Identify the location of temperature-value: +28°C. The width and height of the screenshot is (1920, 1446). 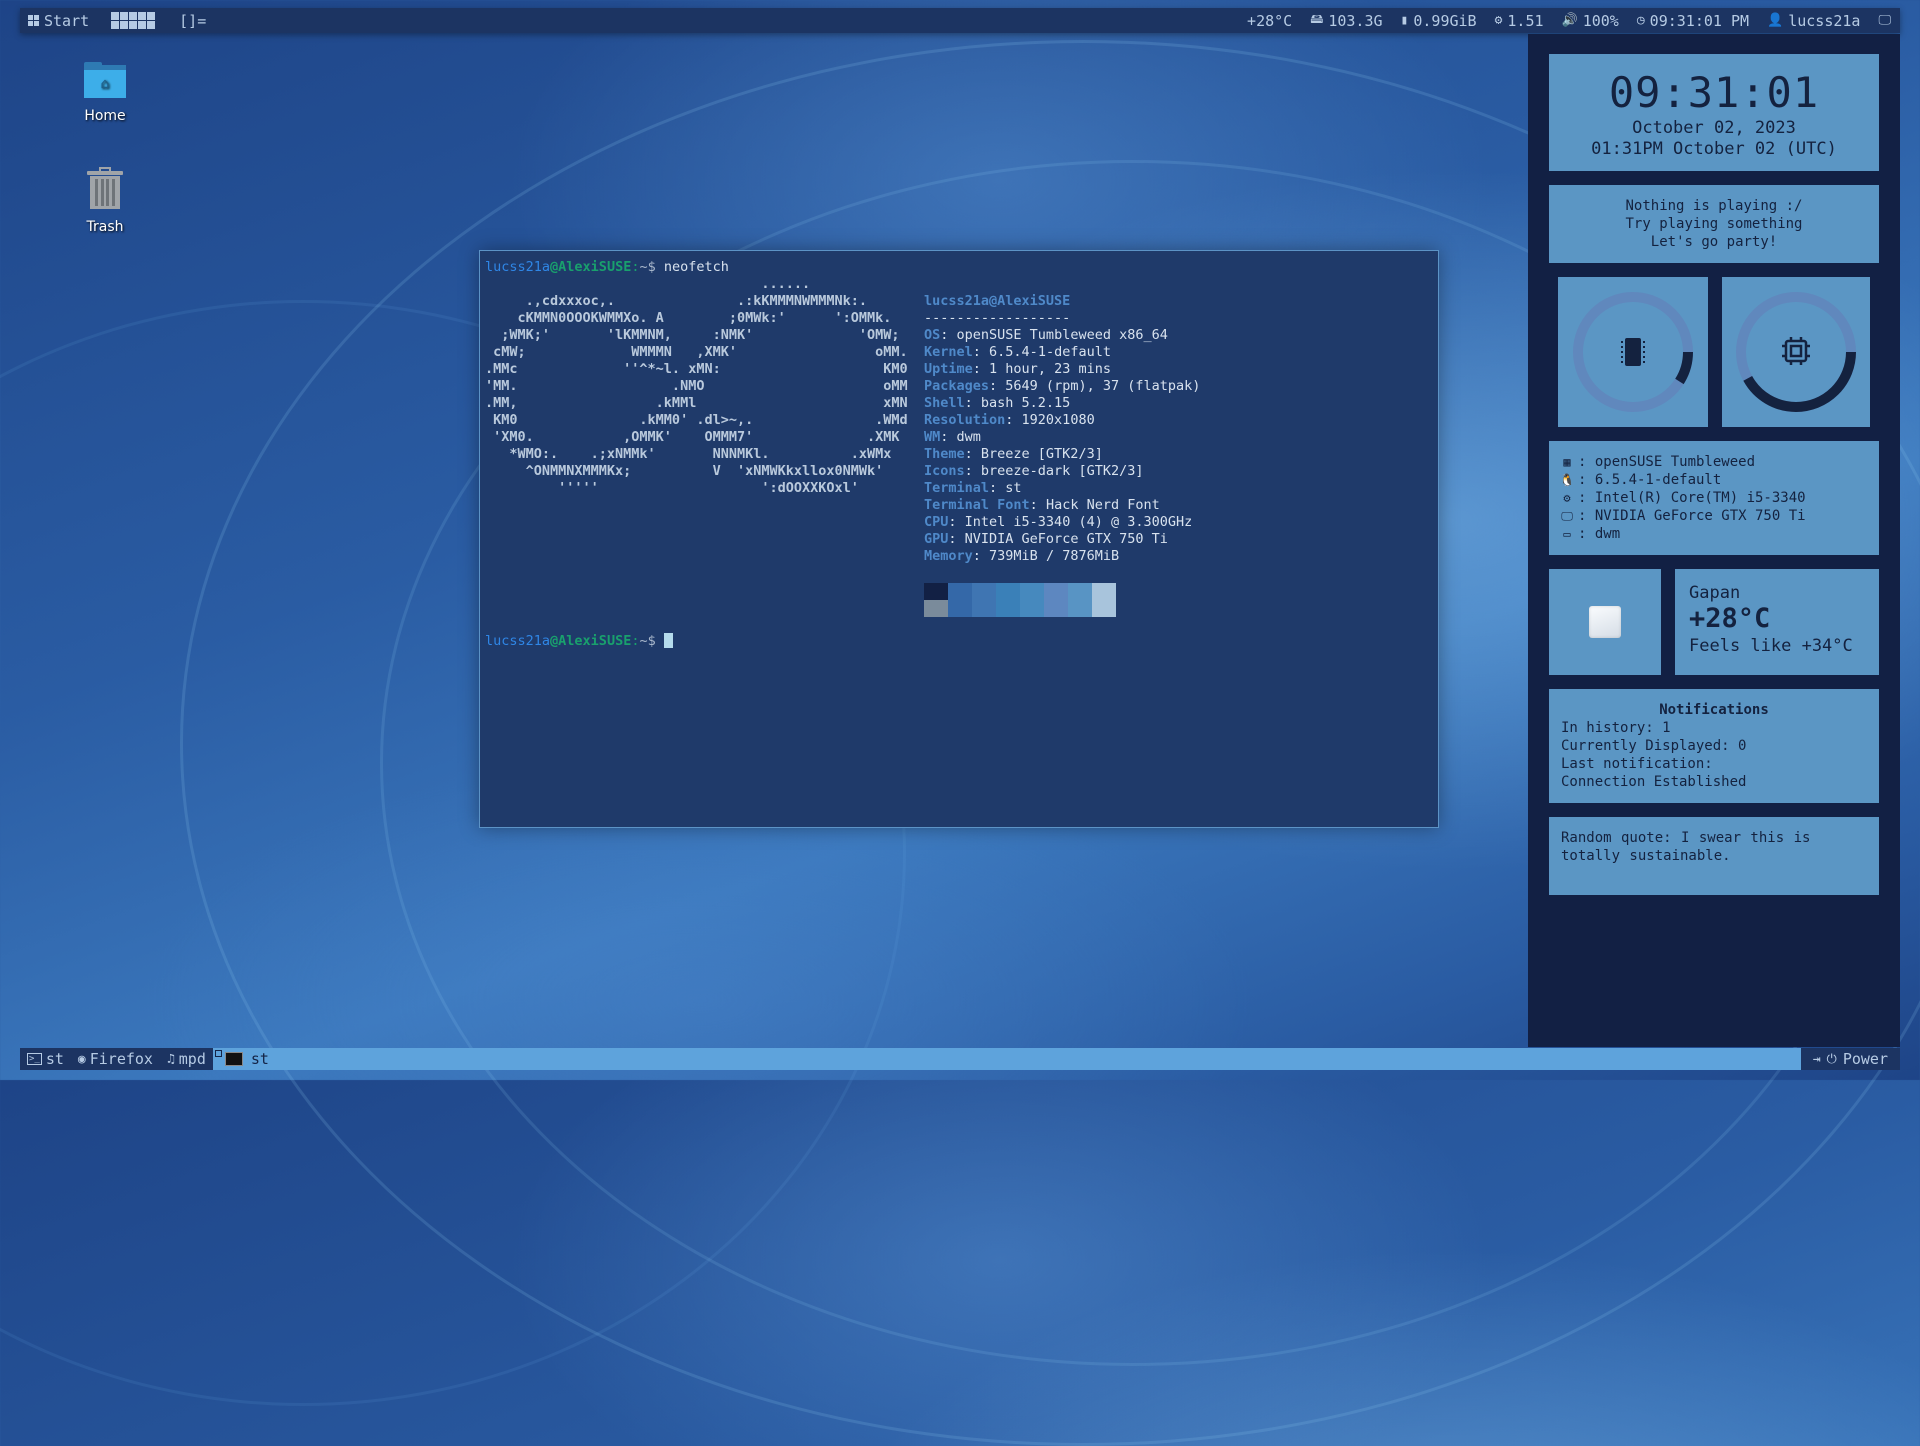
(1270, 20).